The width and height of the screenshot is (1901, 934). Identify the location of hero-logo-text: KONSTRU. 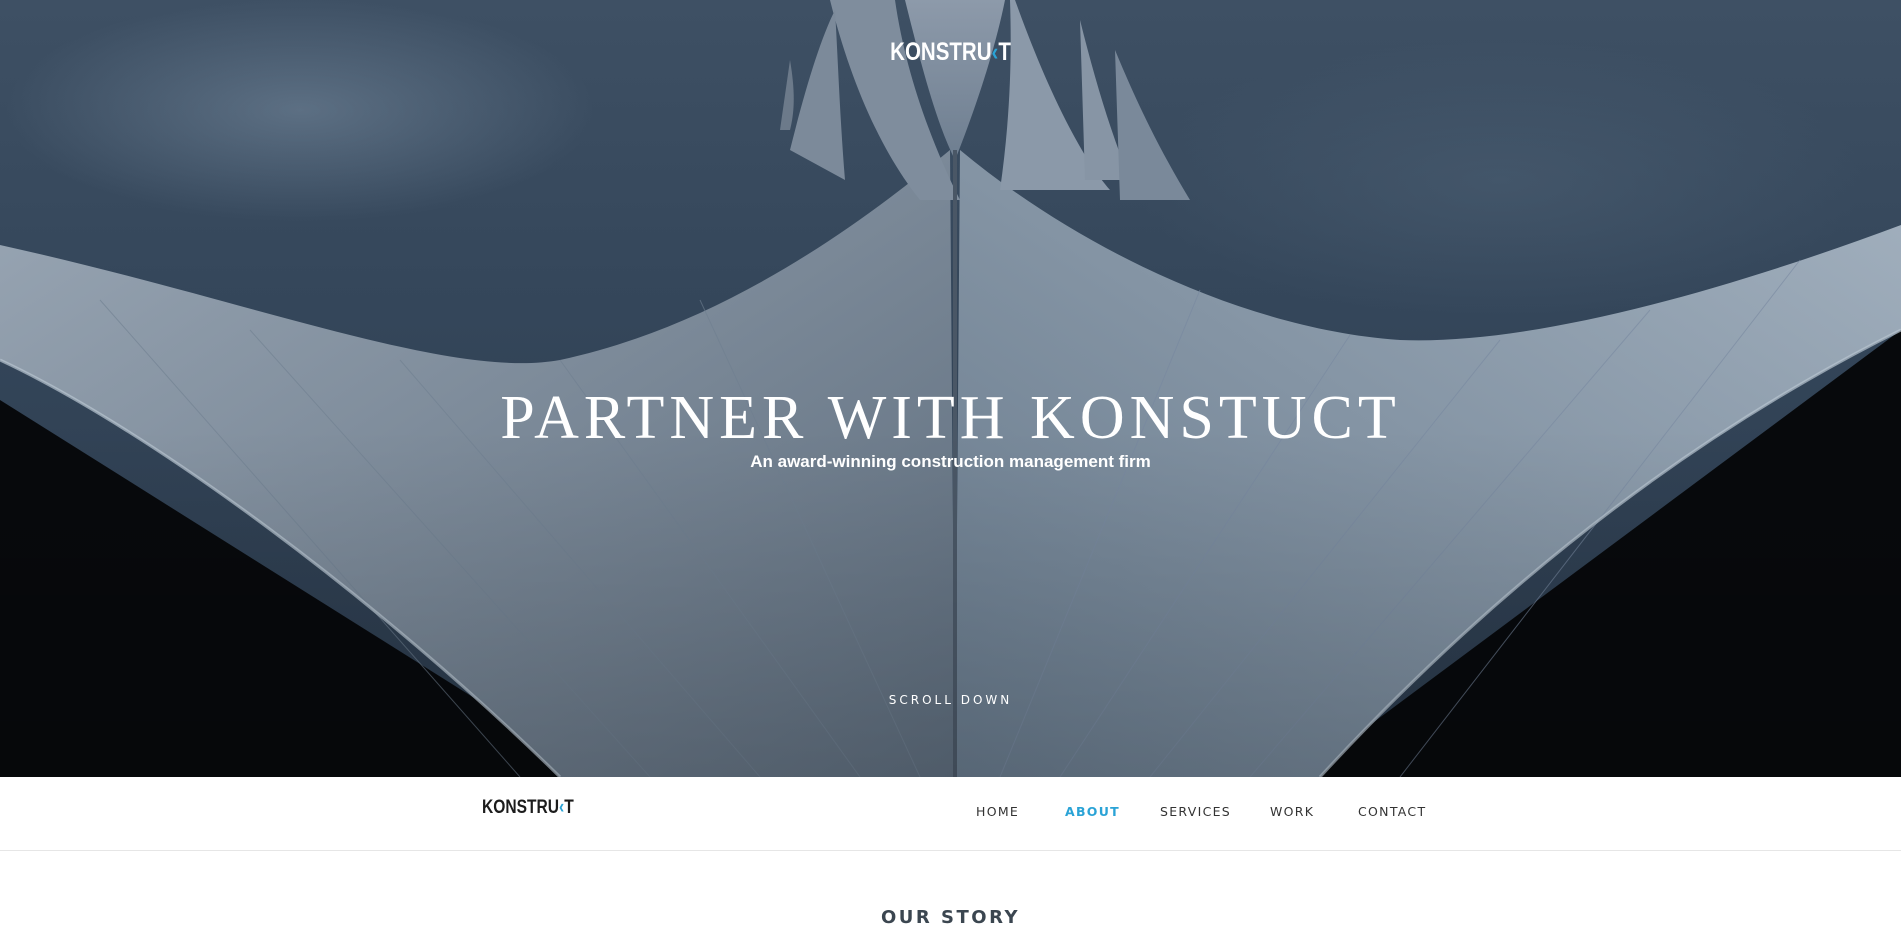
(941, 52).